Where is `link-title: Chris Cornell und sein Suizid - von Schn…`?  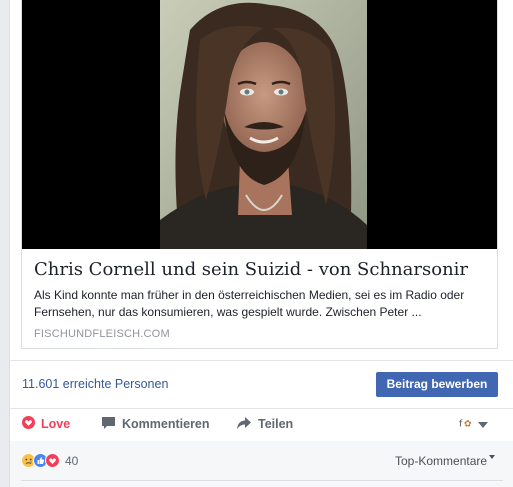
link-title: Chris Cornell und sein Suizid - von Schn… is located at coordinates (261, 269).